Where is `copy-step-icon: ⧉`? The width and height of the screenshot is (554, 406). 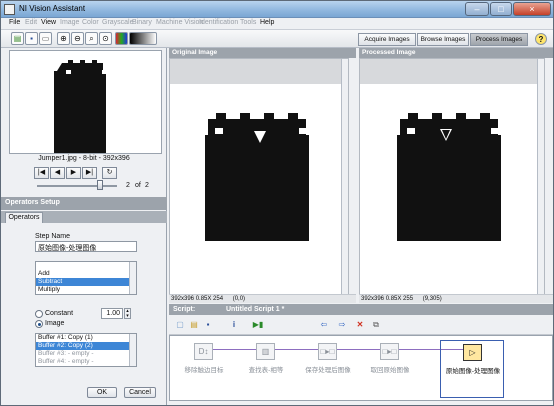
copy-step-icon: ⧉ is located at coordinates (376, 324).